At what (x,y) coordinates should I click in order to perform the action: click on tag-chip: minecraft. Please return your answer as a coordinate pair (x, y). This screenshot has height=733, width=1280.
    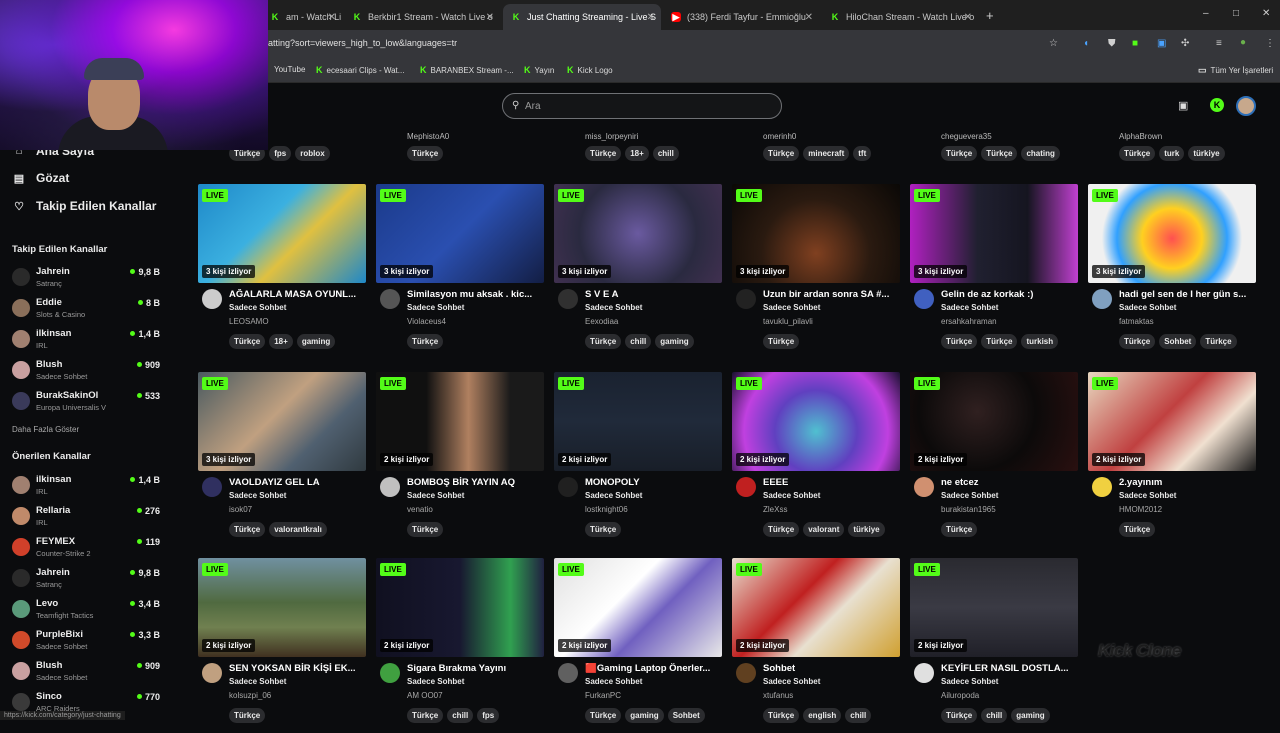
    Looking at the image, I should click on (826, 153).